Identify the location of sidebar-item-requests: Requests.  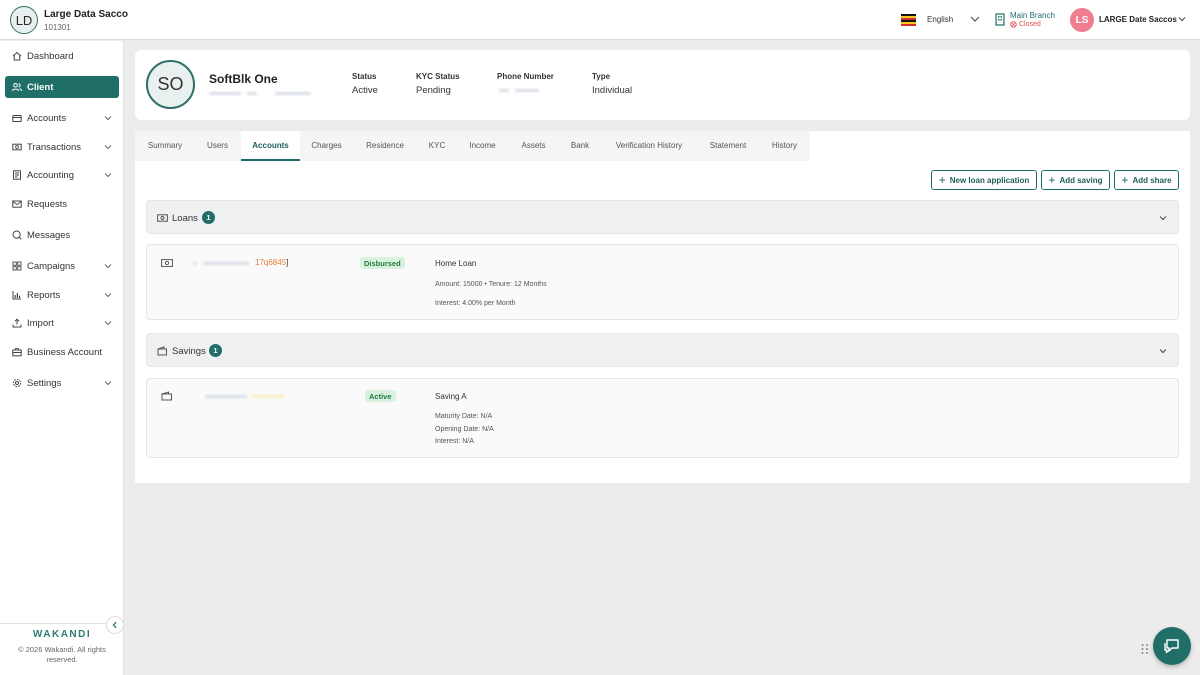
(62, 204).